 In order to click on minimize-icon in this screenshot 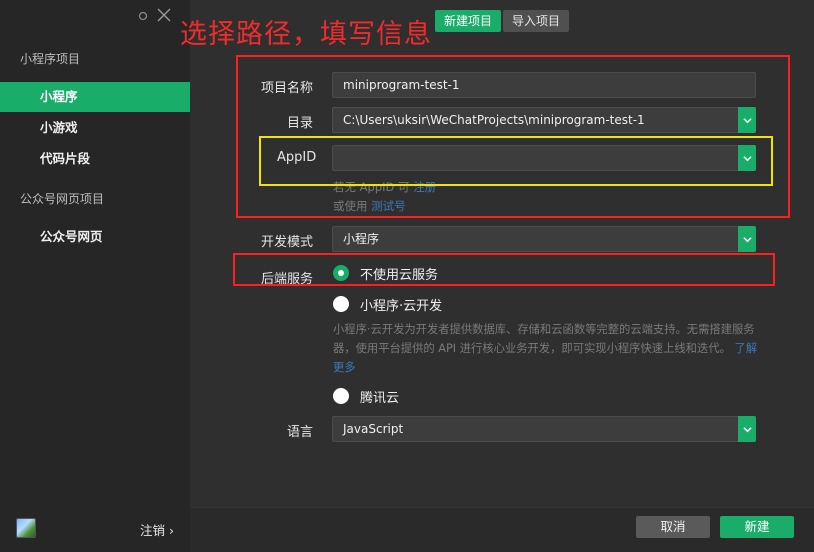, I will do `click(143, 17)`.